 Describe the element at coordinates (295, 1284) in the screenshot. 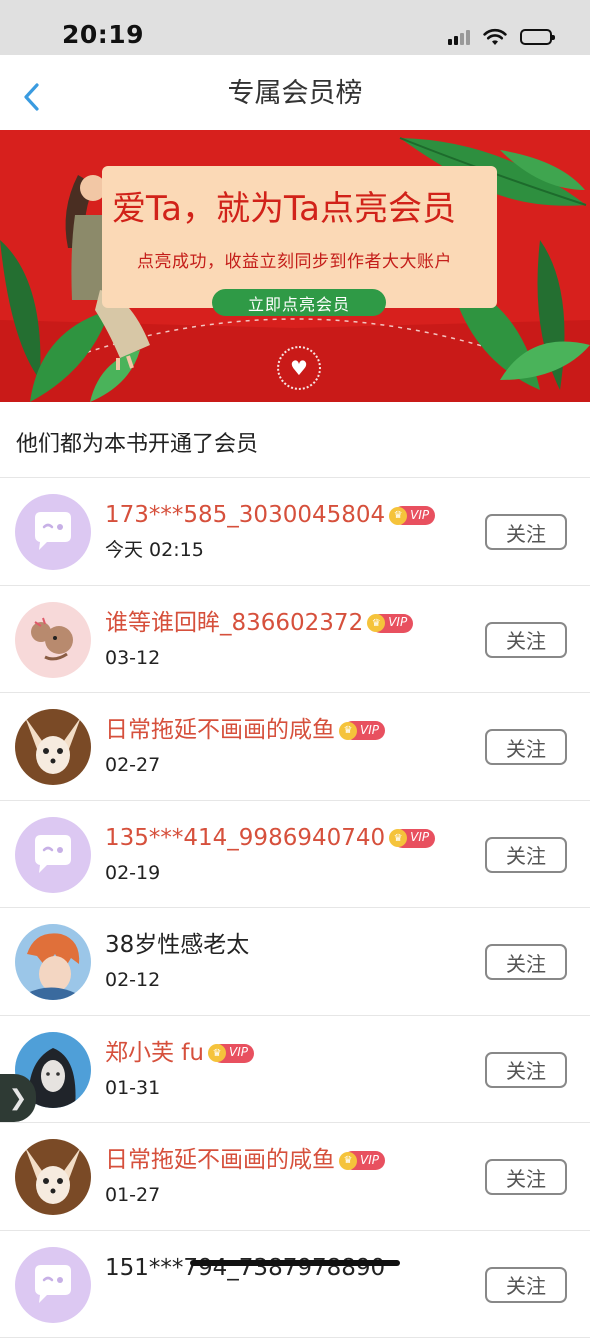

I see `member-row: 151***794_7387978890 关注` at that location.